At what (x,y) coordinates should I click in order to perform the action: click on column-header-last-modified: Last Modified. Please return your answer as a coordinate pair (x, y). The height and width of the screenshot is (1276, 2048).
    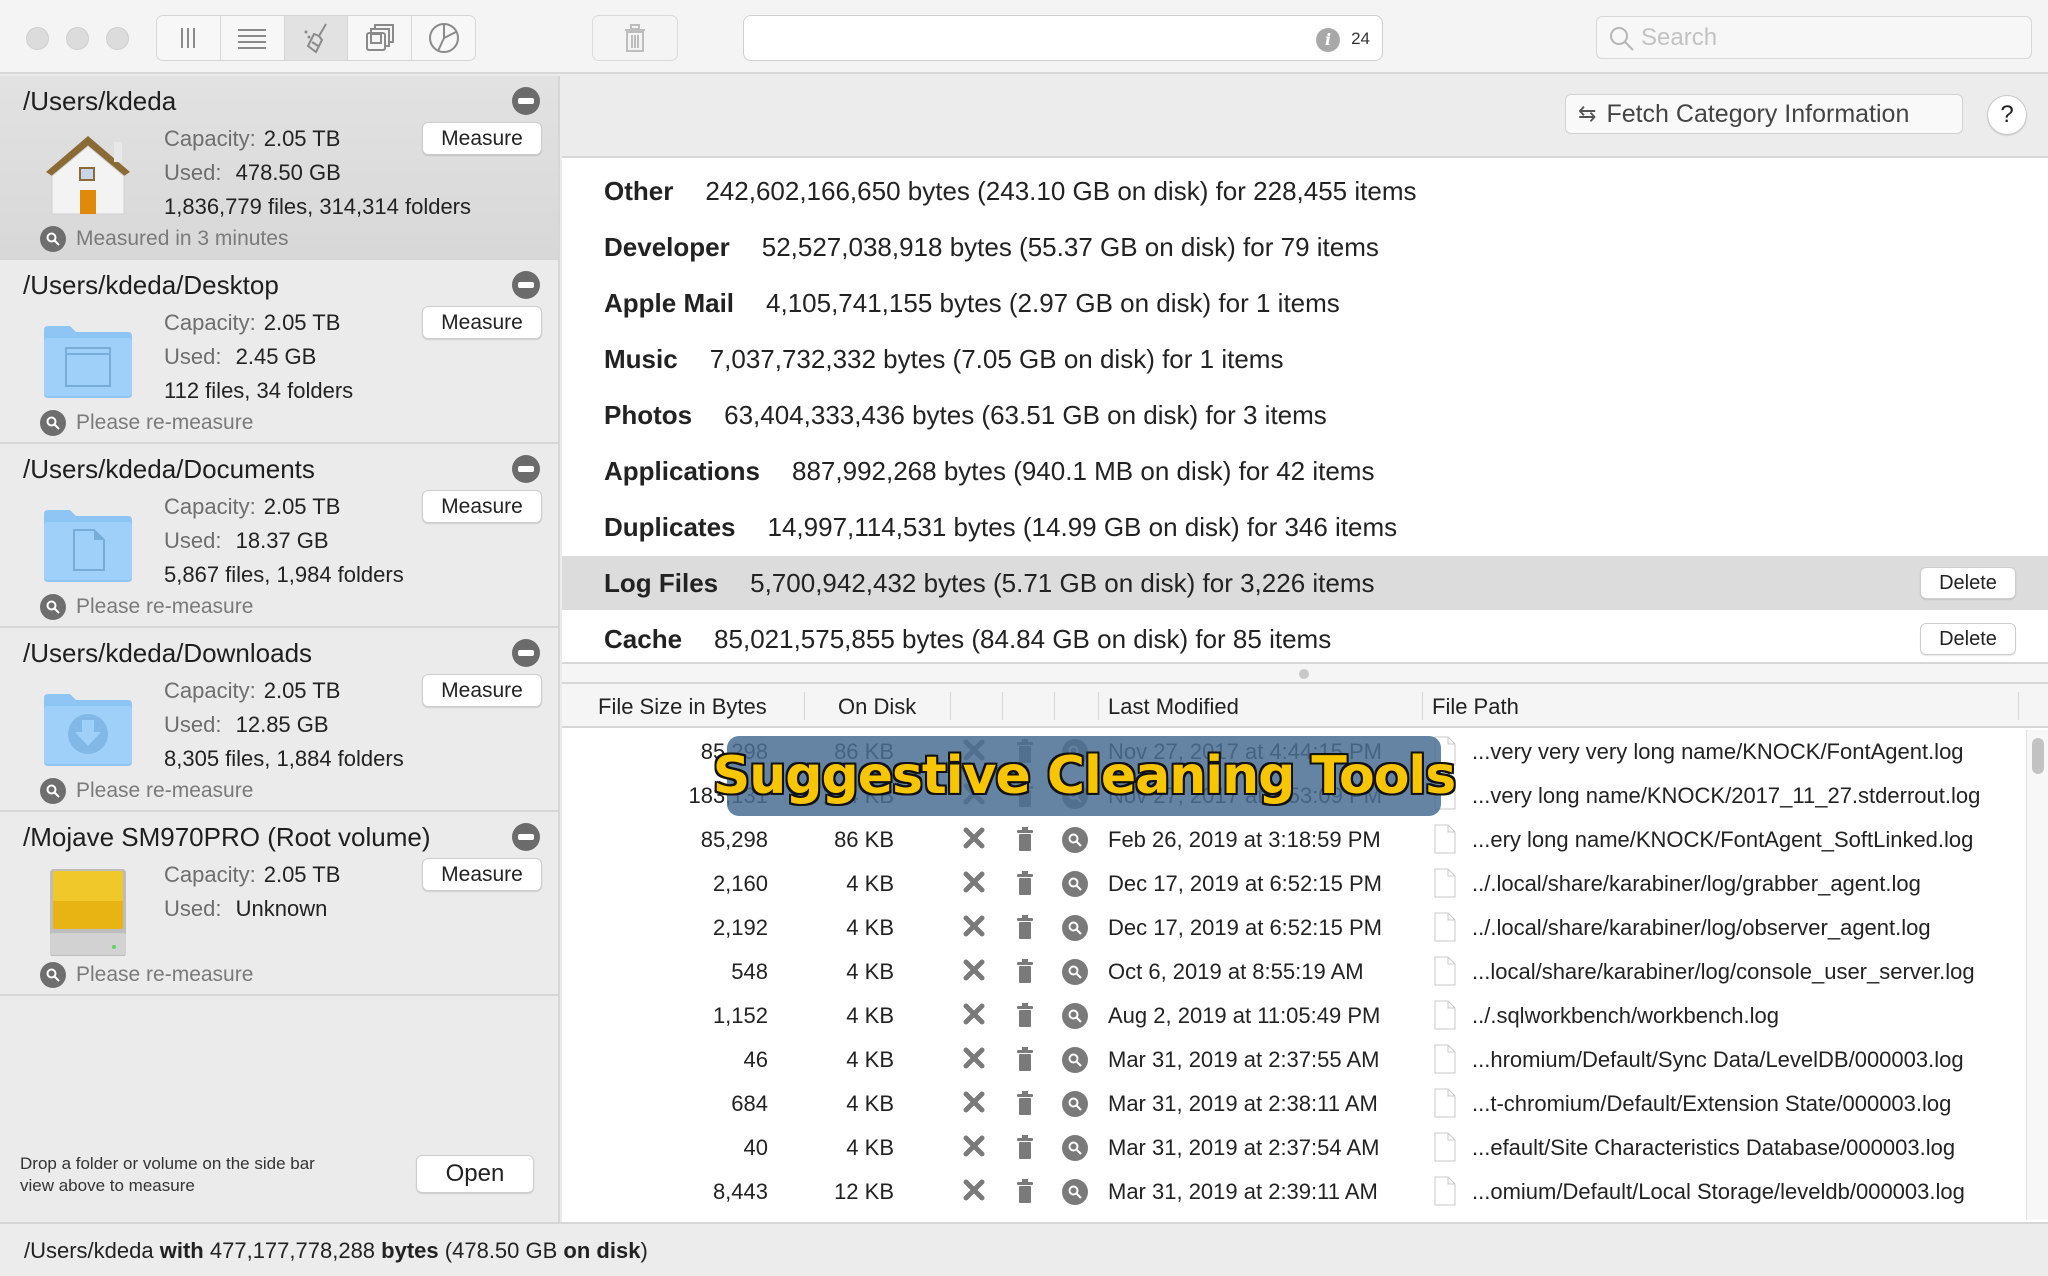
    Looking at the image, I should click on (1173, 707).